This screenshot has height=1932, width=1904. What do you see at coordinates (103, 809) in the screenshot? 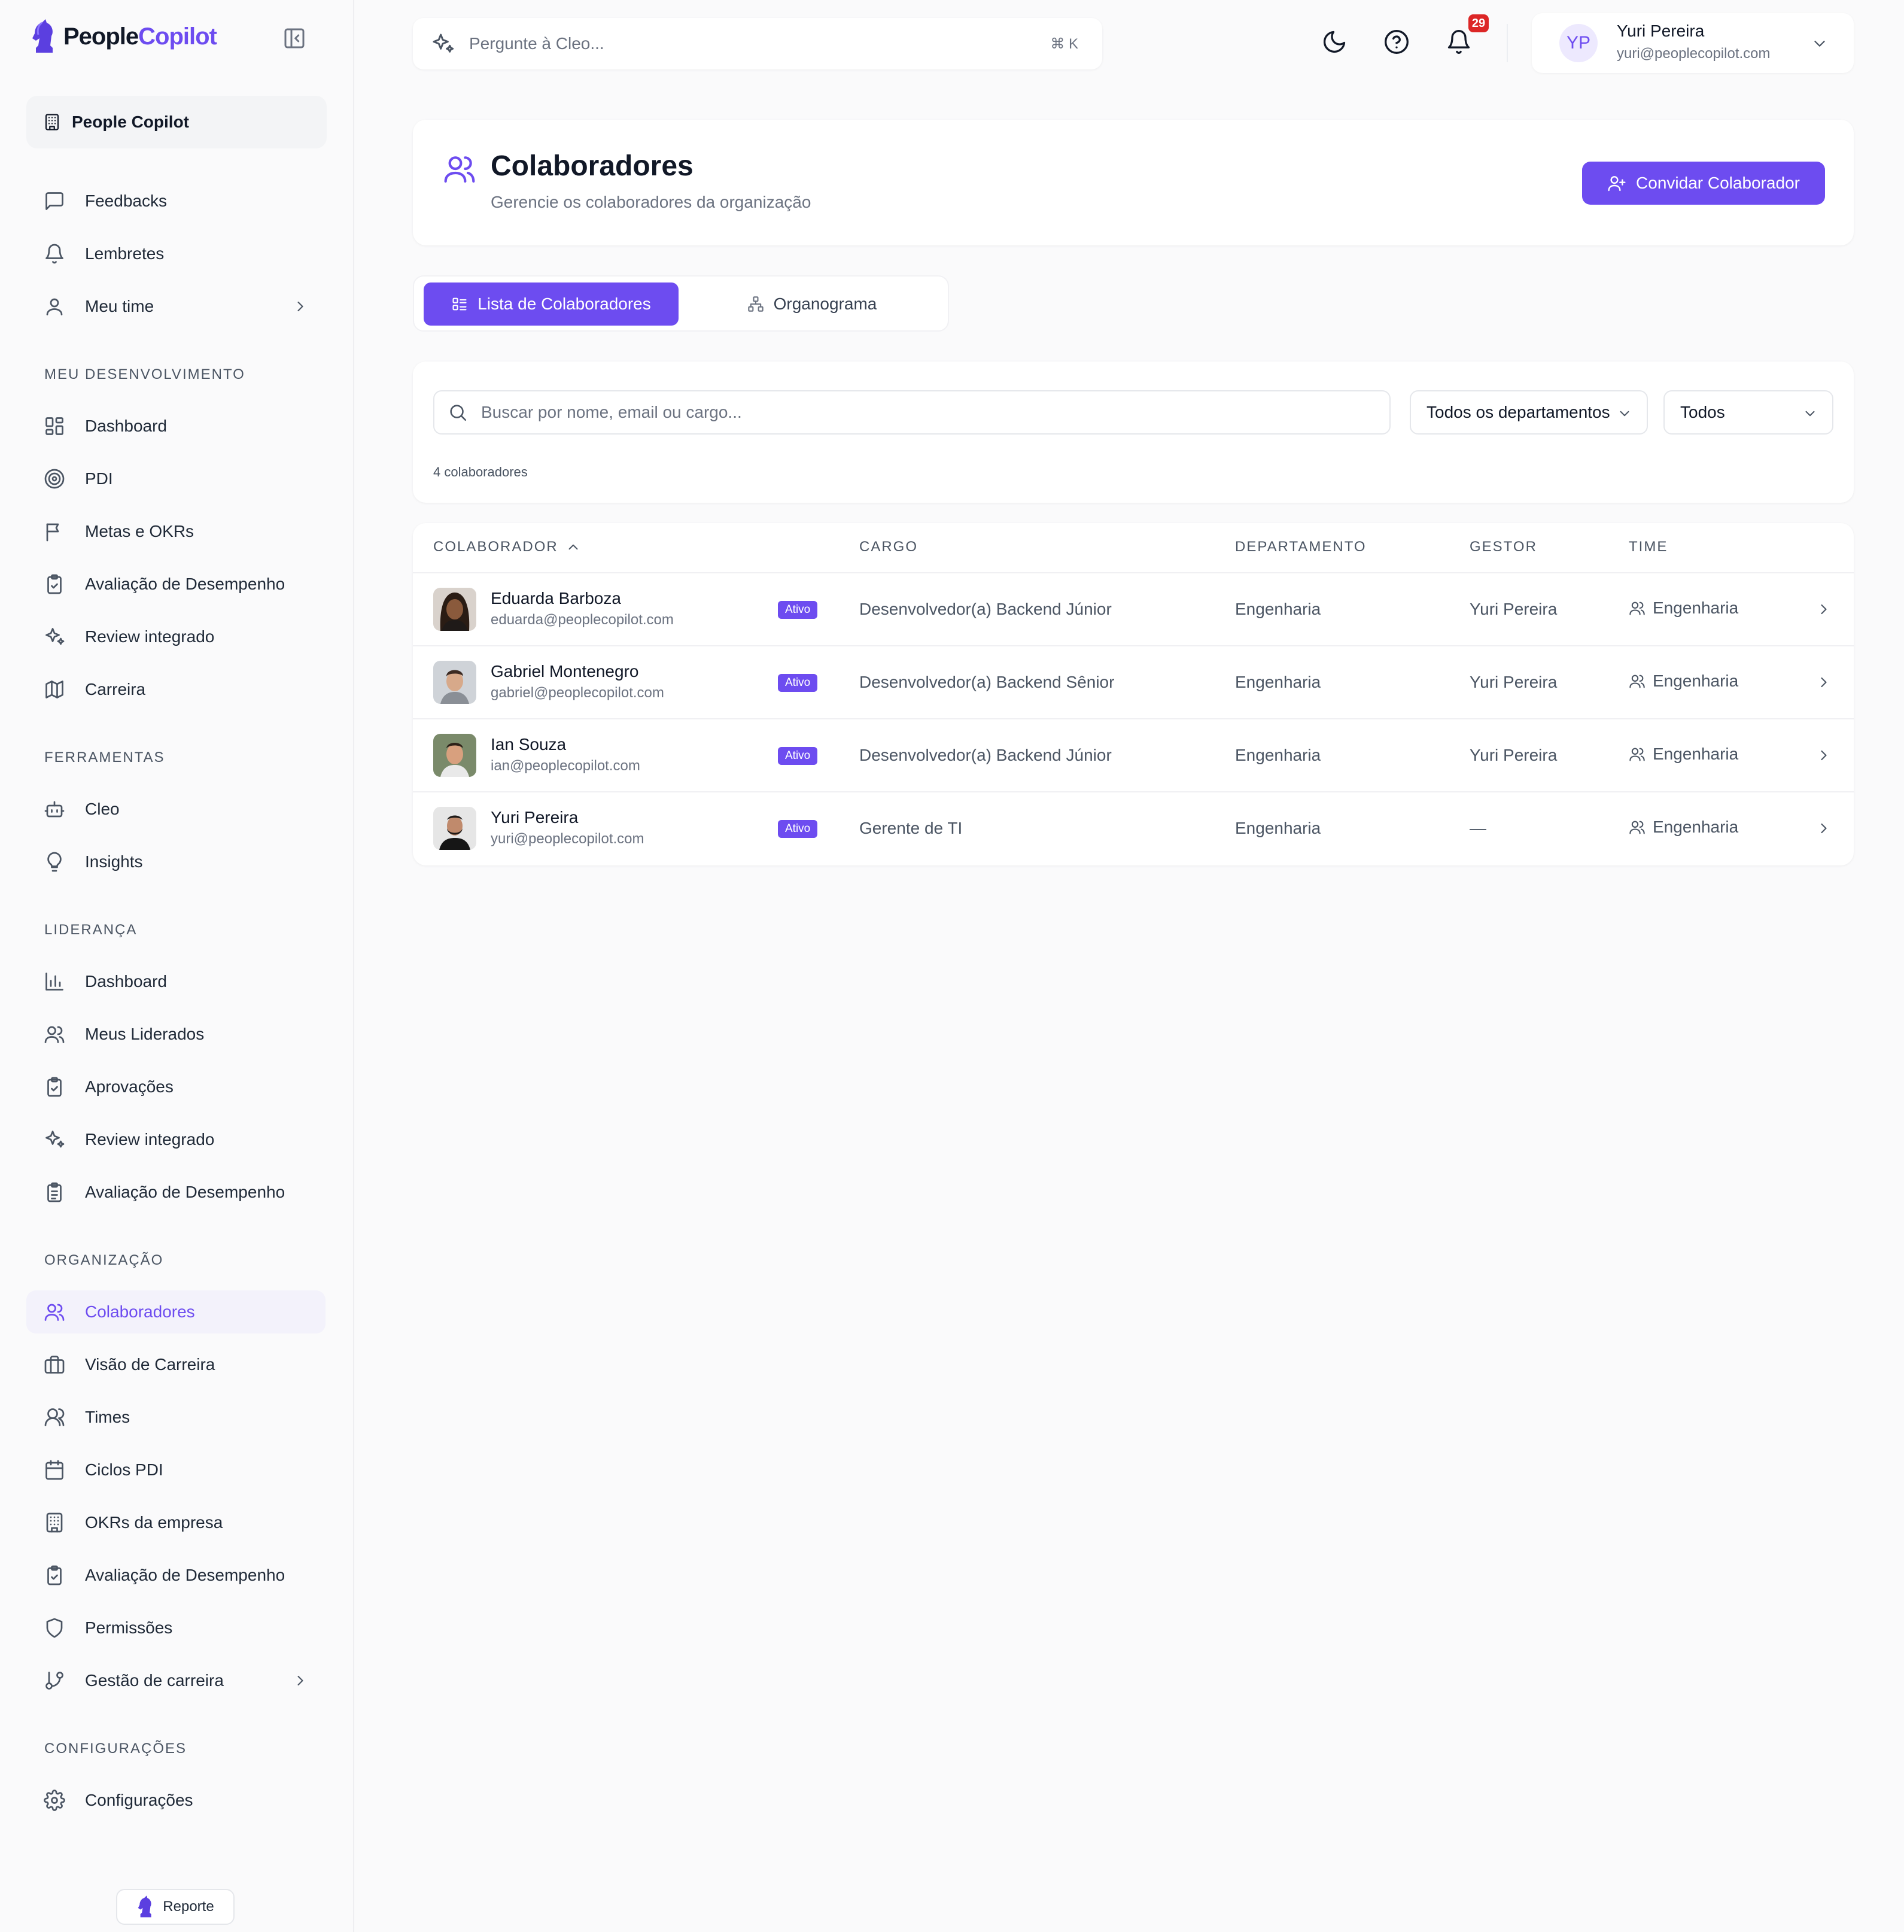
I see `sidebar-item-label: Cleo` at bounding box center [103, 809].